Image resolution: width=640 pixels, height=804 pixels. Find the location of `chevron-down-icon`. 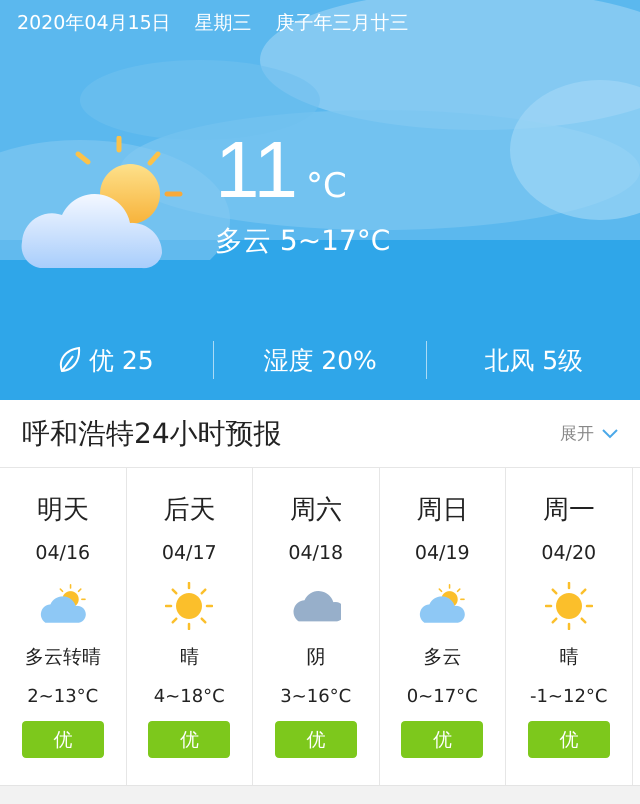

chevron-down-icon is located at coordinates (610, 433).